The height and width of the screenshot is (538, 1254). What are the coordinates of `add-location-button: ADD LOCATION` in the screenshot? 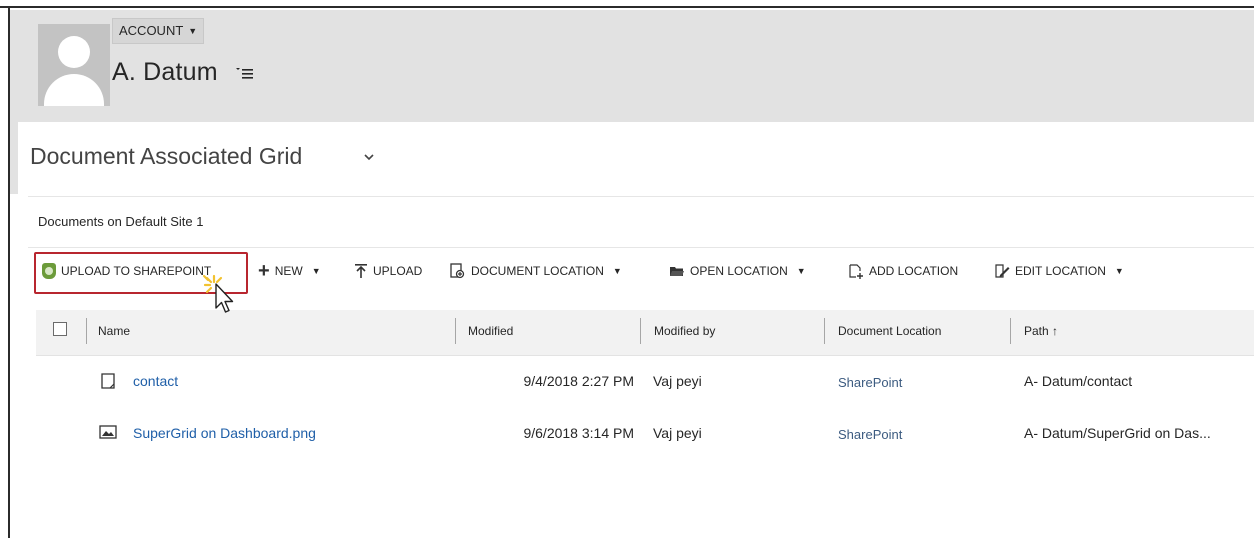 It's located at (903, 271).